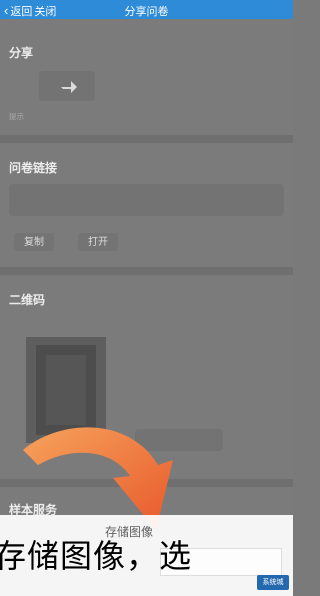 The image size is (320, 596). I want to click on link-section-title: 问卷链接, so click(33, 168).